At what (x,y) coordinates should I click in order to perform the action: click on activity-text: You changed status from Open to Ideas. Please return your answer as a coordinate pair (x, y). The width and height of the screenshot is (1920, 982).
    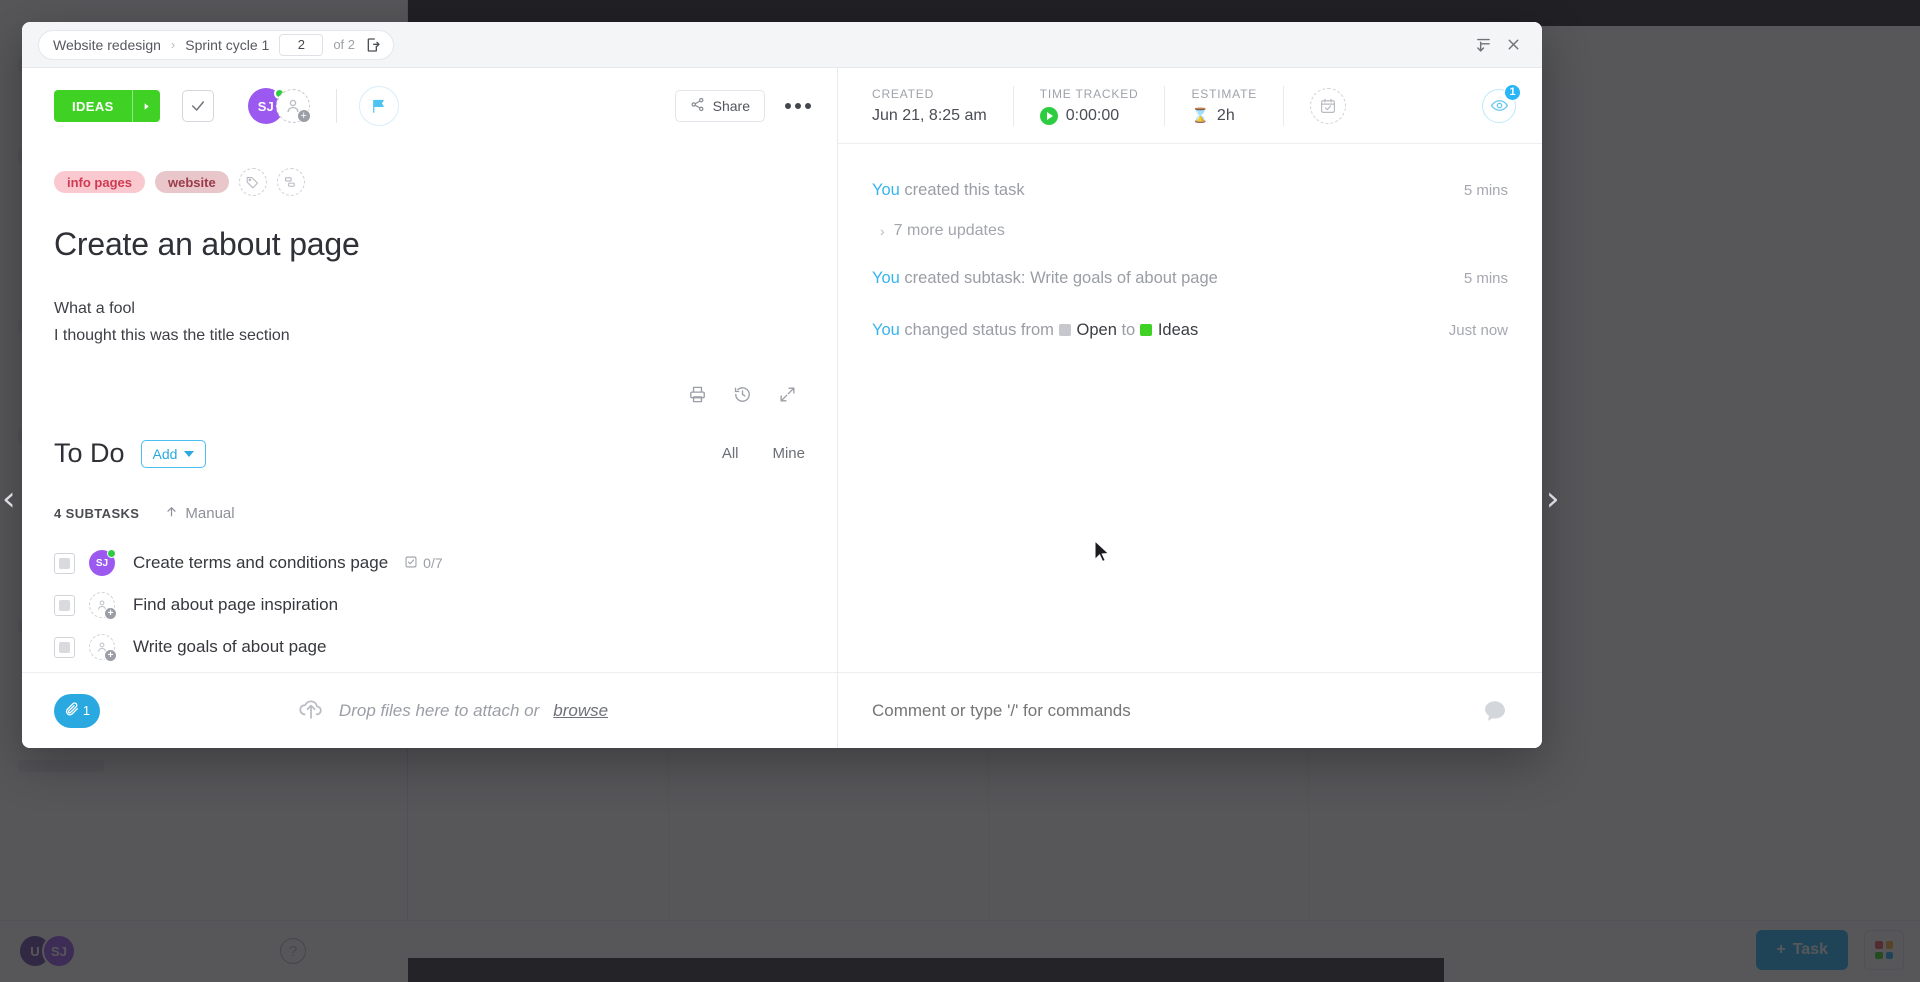
    Looking at the image, I should click on (1148, 330).